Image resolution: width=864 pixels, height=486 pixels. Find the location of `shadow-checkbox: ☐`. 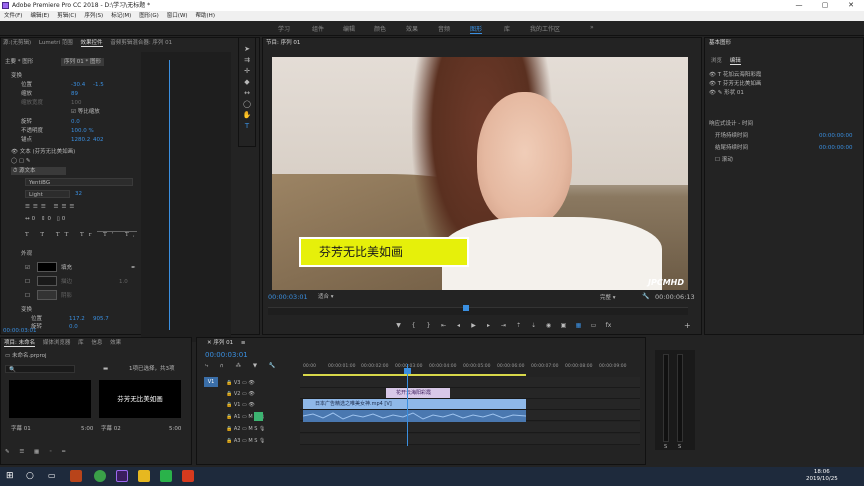

shadow-checkbox: ☐ is located at coordinates (27, 296).